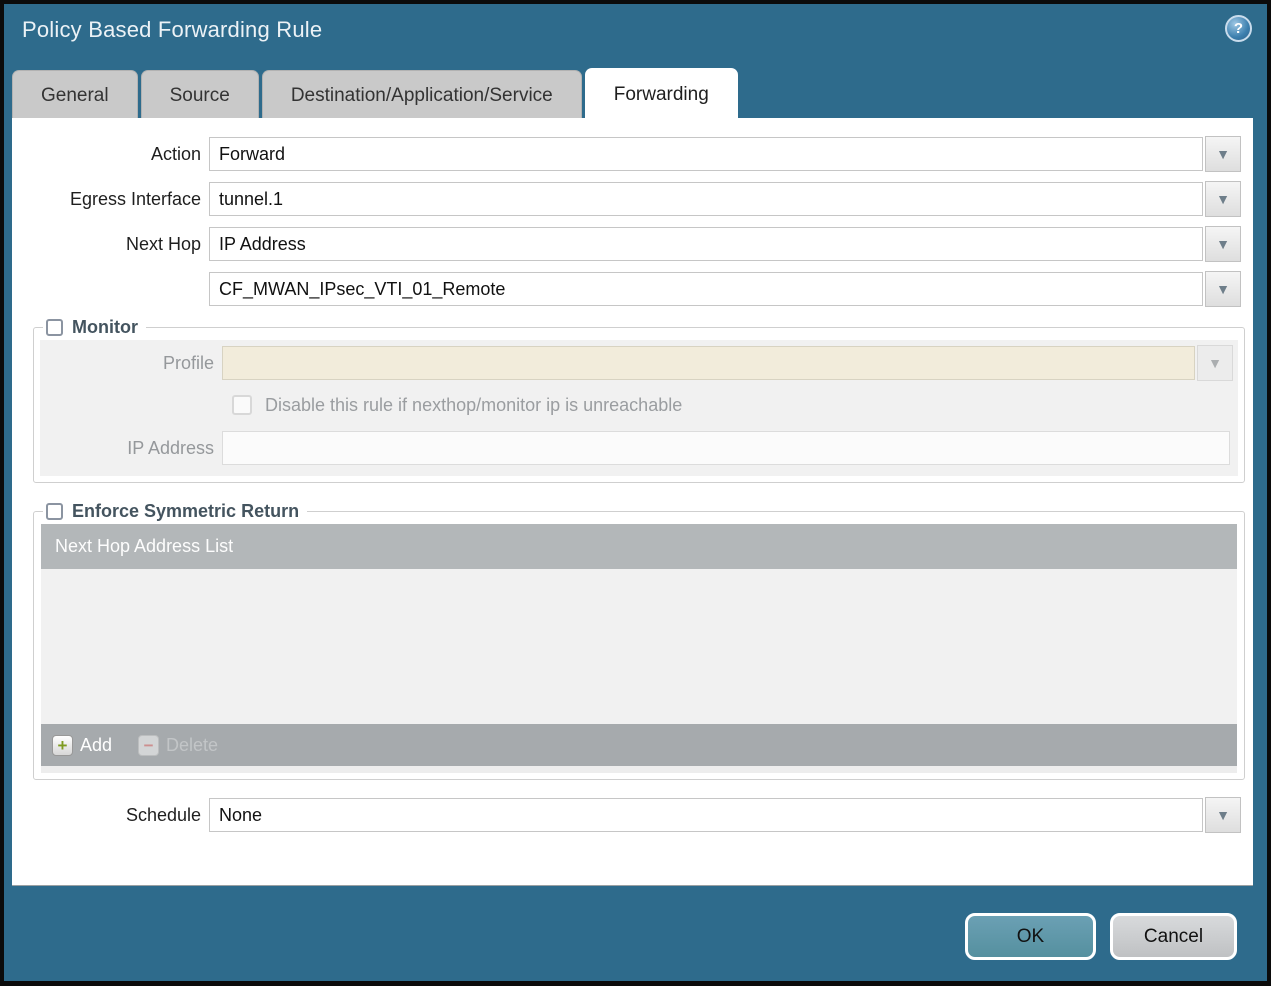 The image size is (1271, 986). What do you see at coordinates (706, 199) in the screenshot?
I see `egress-interface-select: tunnel.1` at bounding box center [706, 199].